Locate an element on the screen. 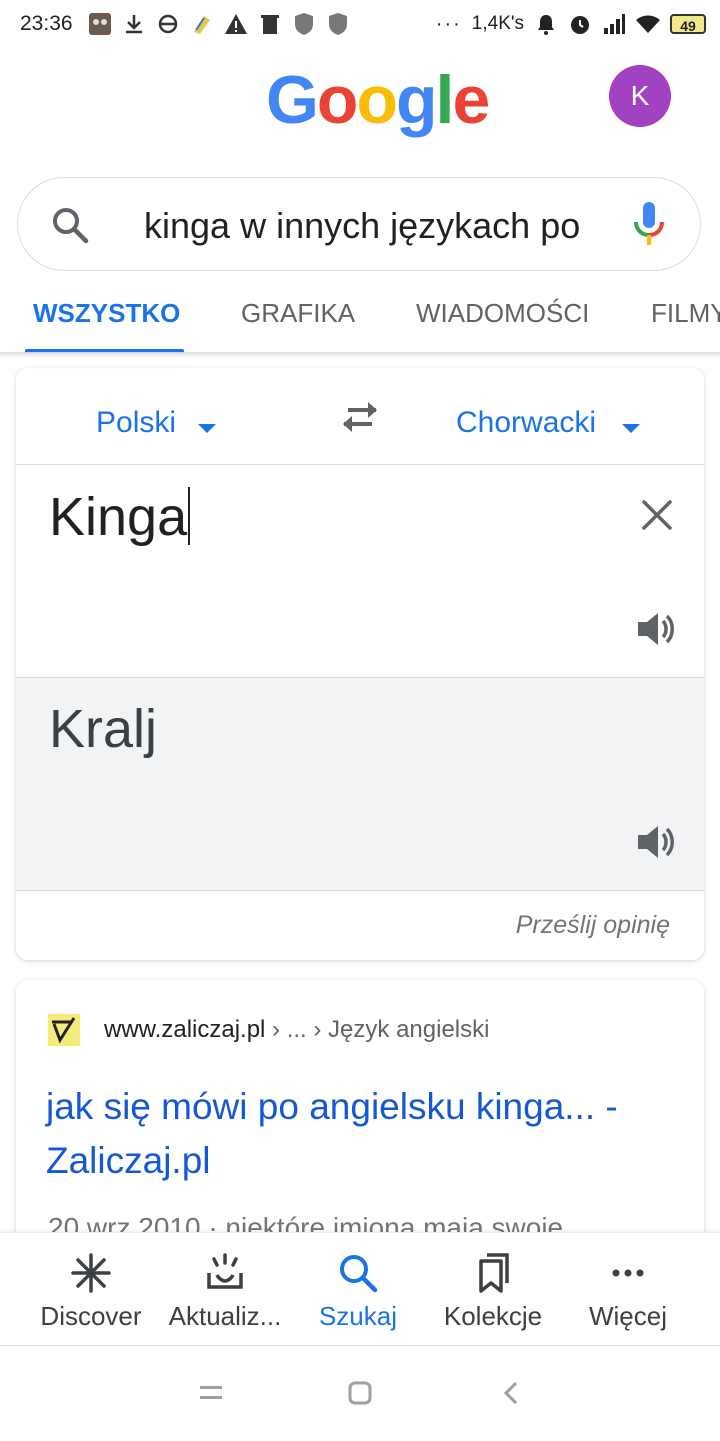 Image resolution: width=720 pixels, height=1441 pixels. account-avatar: K is located at coordinates (640, 96).